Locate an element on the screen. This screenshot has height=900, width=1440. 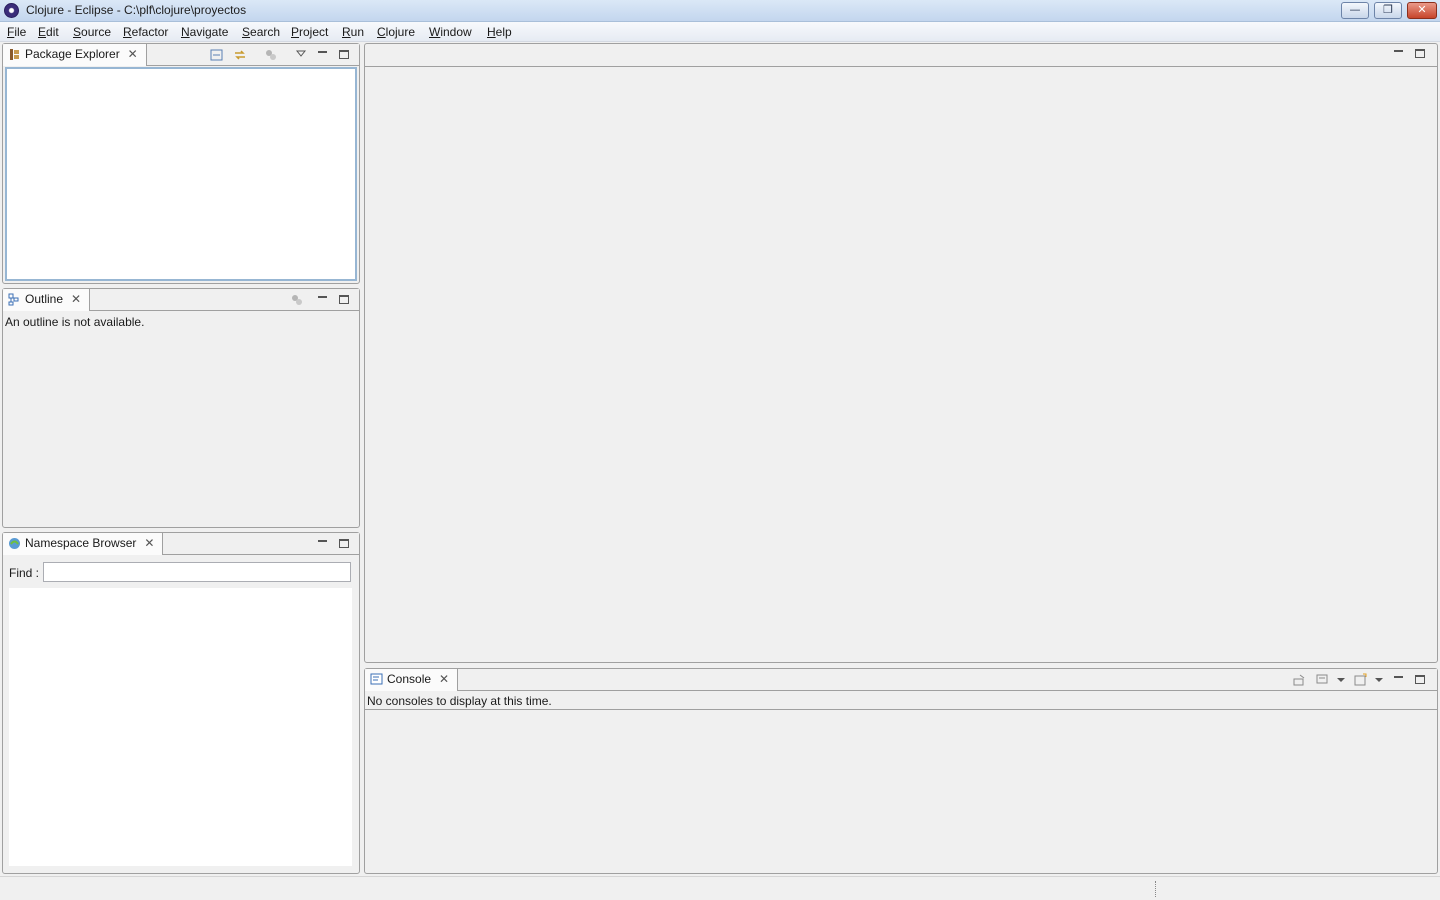
close-window-button: ✕ is located at coordinates (1422, 10).